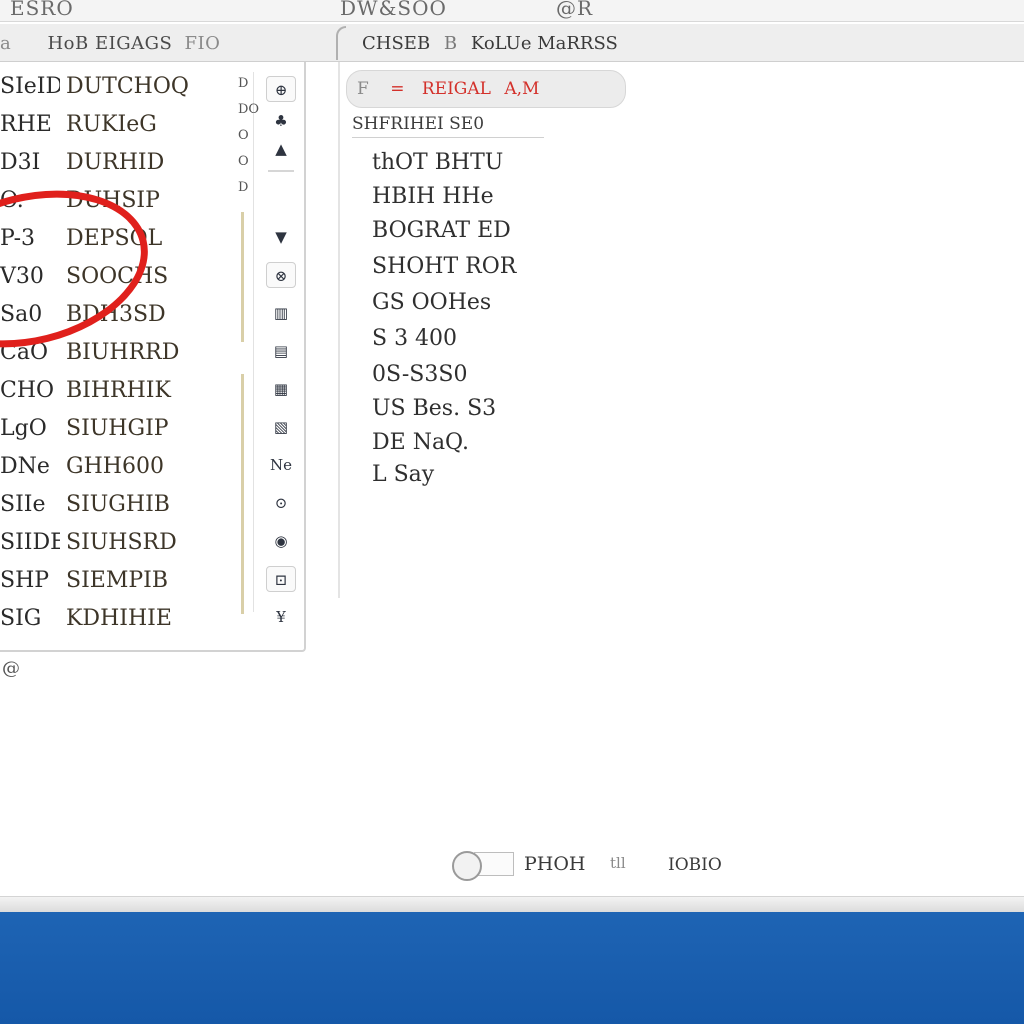 The height and width of the screenshot is (1024, 1024). What do you see at coordinates (695, 865) in the screenshot?
I see `footer-right-label: IOBIO` at bounding box center [695, 865].